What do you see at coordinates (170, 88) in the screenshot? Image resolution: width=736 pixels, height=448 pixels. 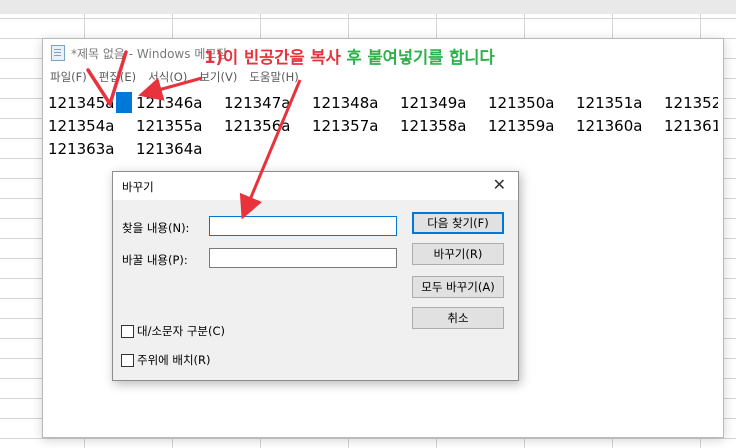 I see `arrow-to-selection` at bounding box center [170, 88].